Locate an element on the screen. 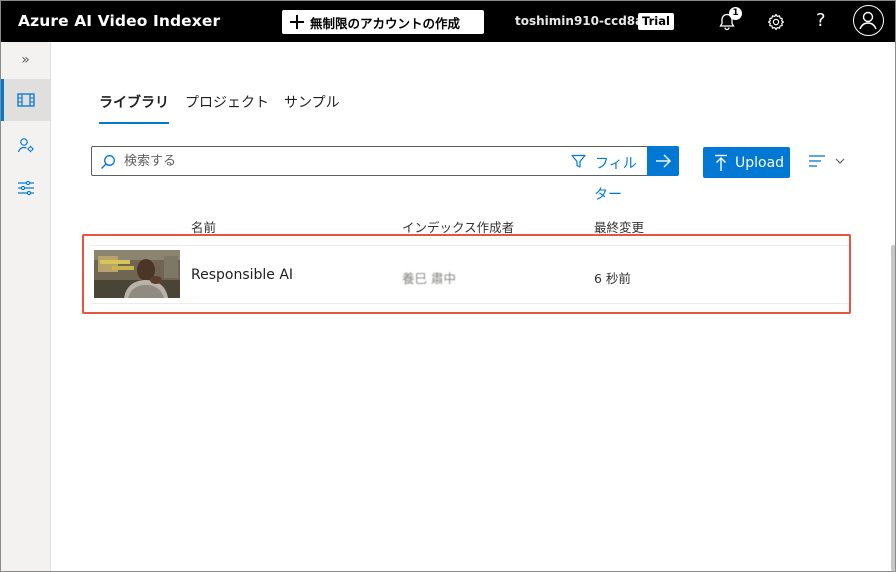 The width and height of the screenshot is (896, 572). expand-nav-button: » is located at coordinates (25, 60).